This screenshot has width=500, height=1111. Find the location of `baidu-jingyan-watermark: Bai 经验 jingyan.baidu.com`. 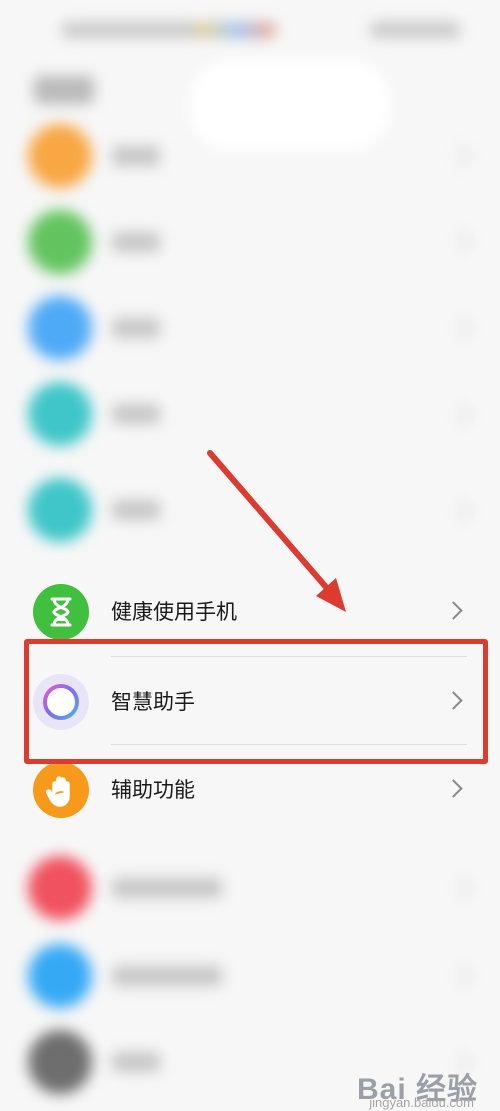

baidu-jingyan-watermark: Bai 经验 jingyan.baidu.com is located at coordinates (417, 1087).